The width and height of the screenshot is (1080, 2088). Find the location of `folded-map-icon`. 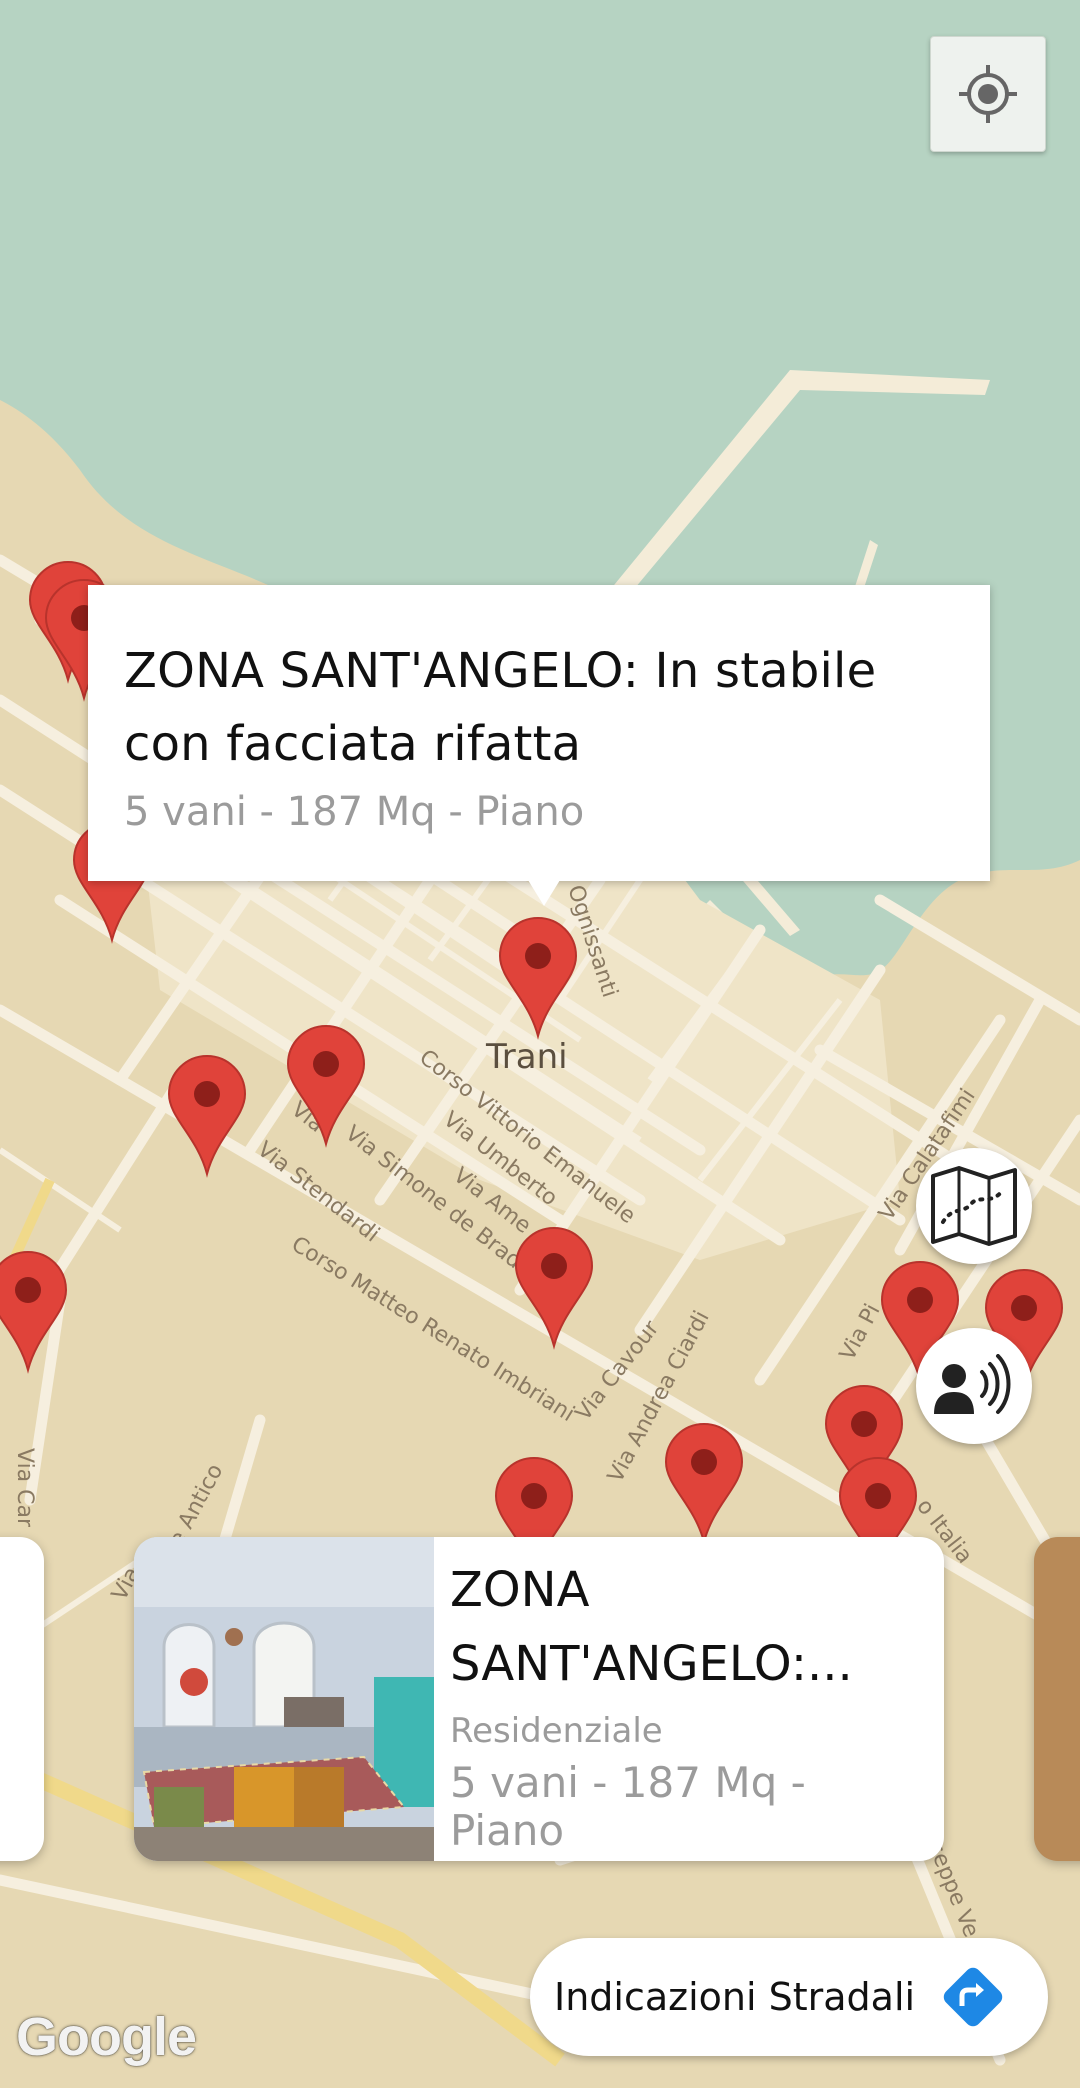

folded-map-icon is located at coordinates (974, 1206).